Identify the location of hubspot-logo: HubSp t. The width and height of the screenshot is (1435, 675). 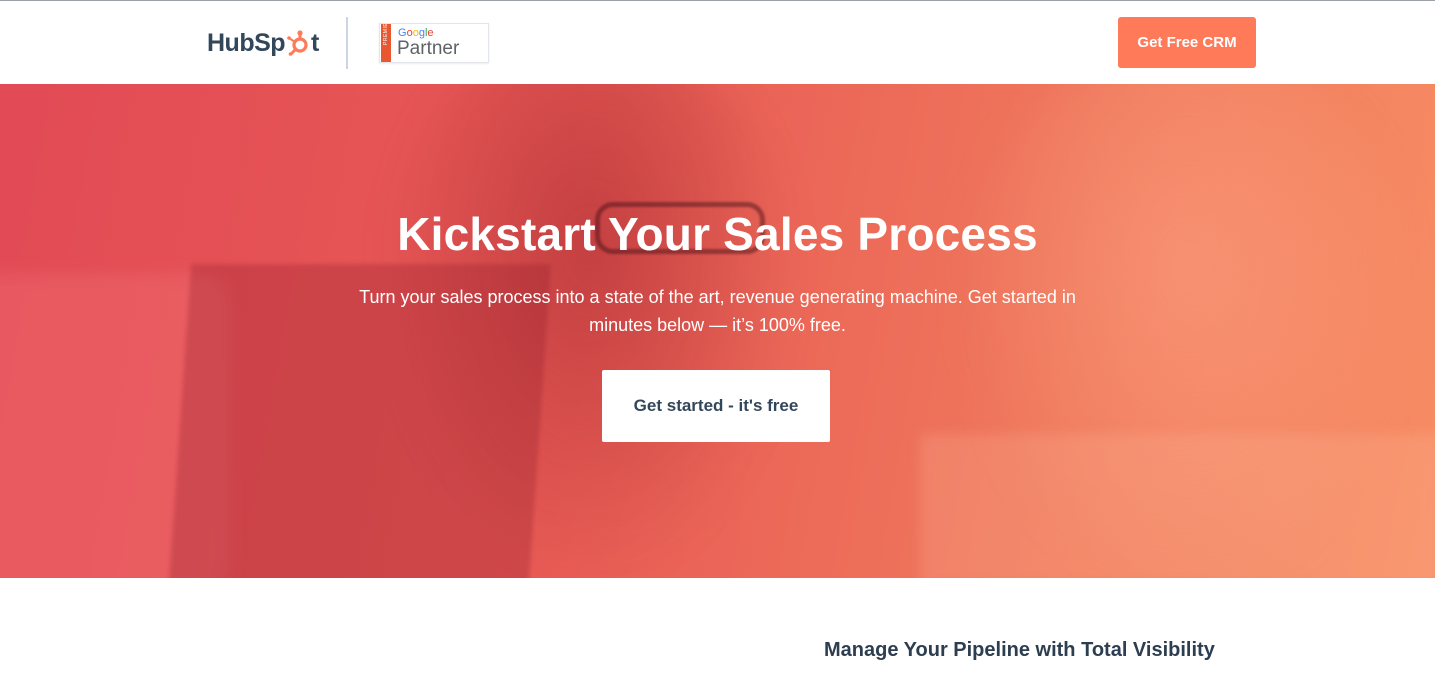
(263, 43).